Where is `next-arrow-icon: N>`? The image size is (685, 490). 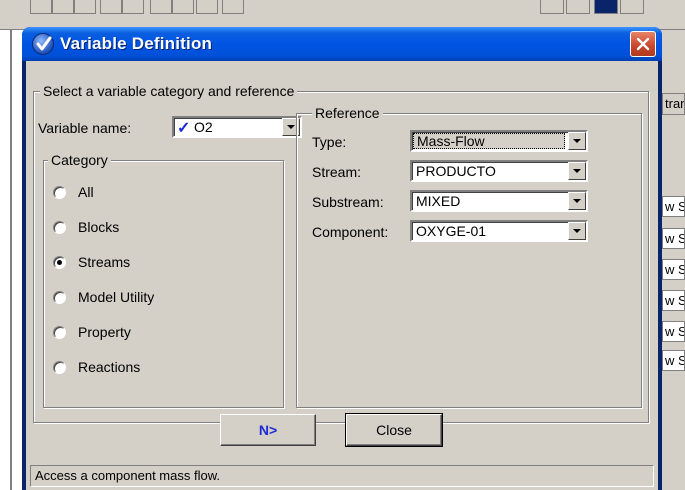
next-arrow-icon: N> is located at coordinates (268, 430).